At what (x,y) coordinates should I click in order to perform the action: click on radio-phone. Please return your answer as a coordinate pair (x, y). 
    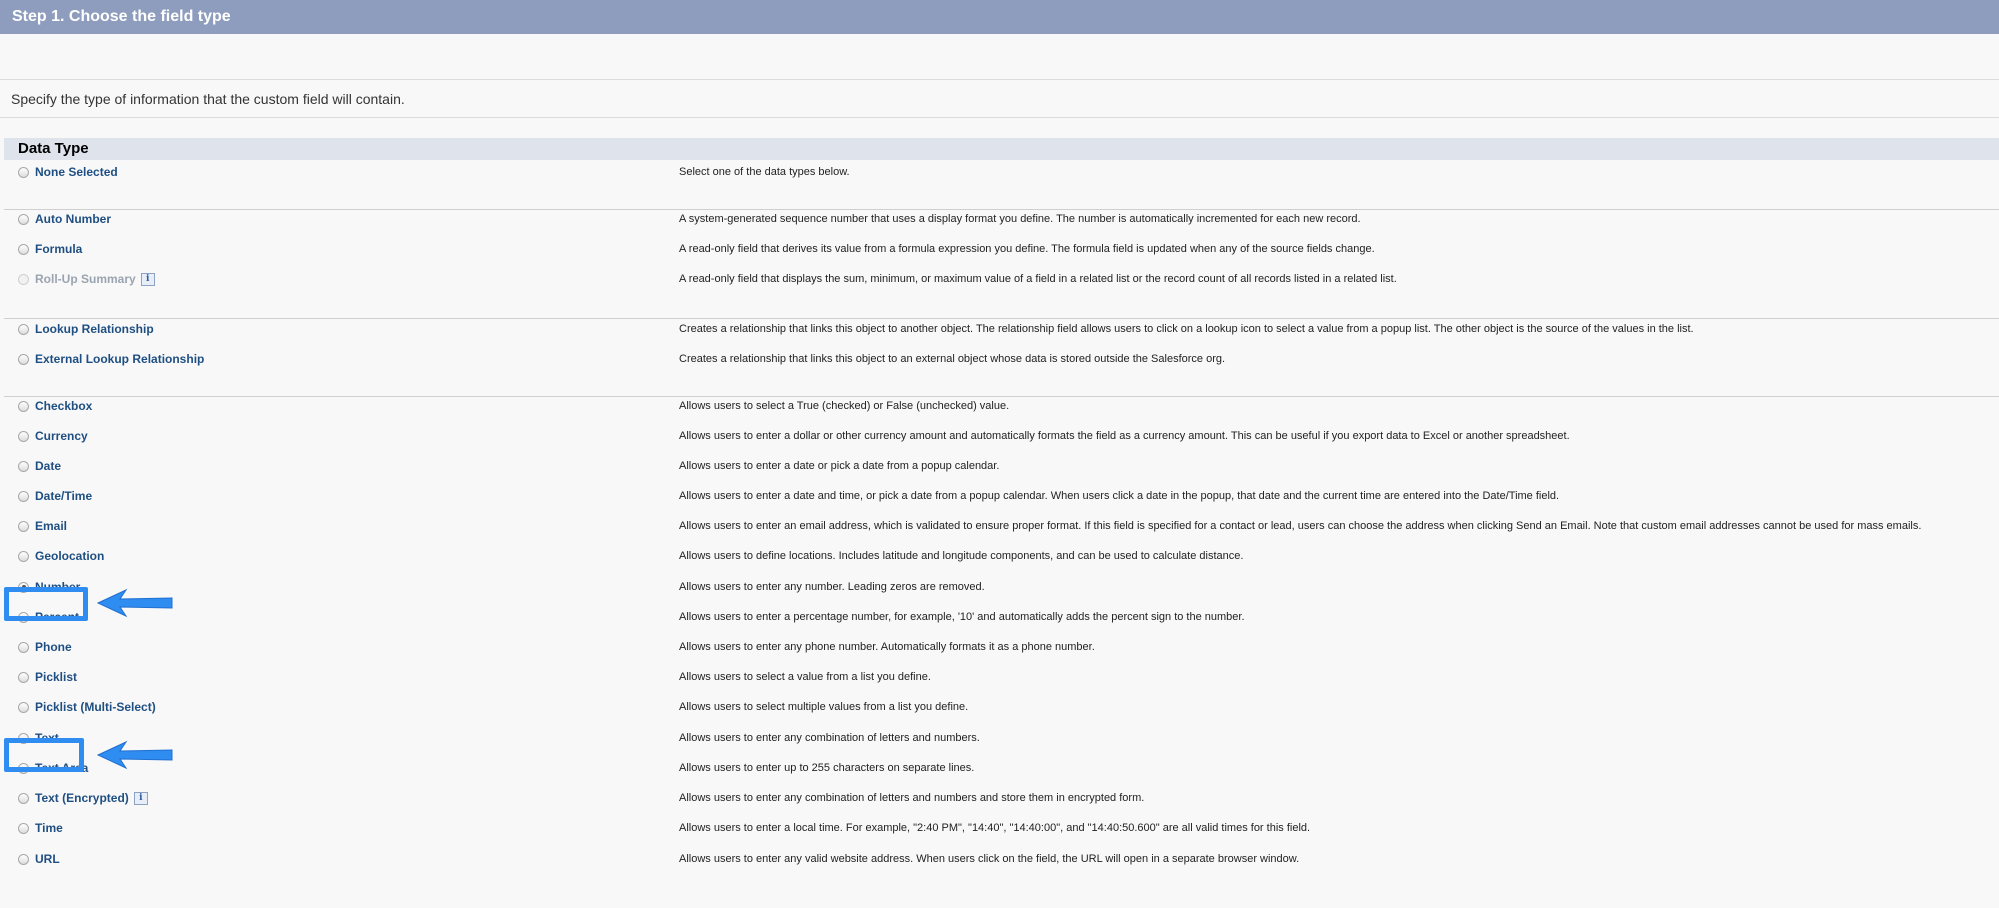
    Looking at the image, I should click on (23, 647).